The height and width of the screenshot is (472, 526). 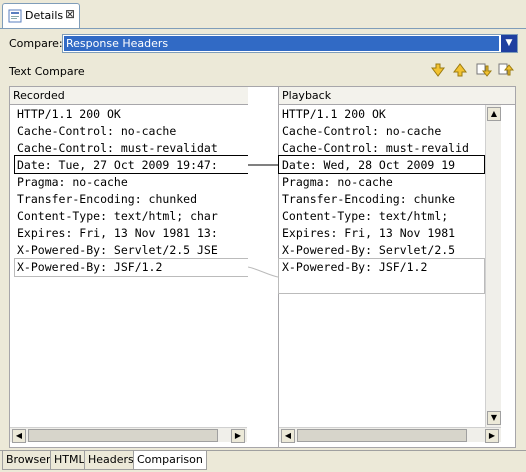 What do you see at coordinates (484, 70) in the screenshot?
I see `next-change-icon` at bounding box center [484, 70].